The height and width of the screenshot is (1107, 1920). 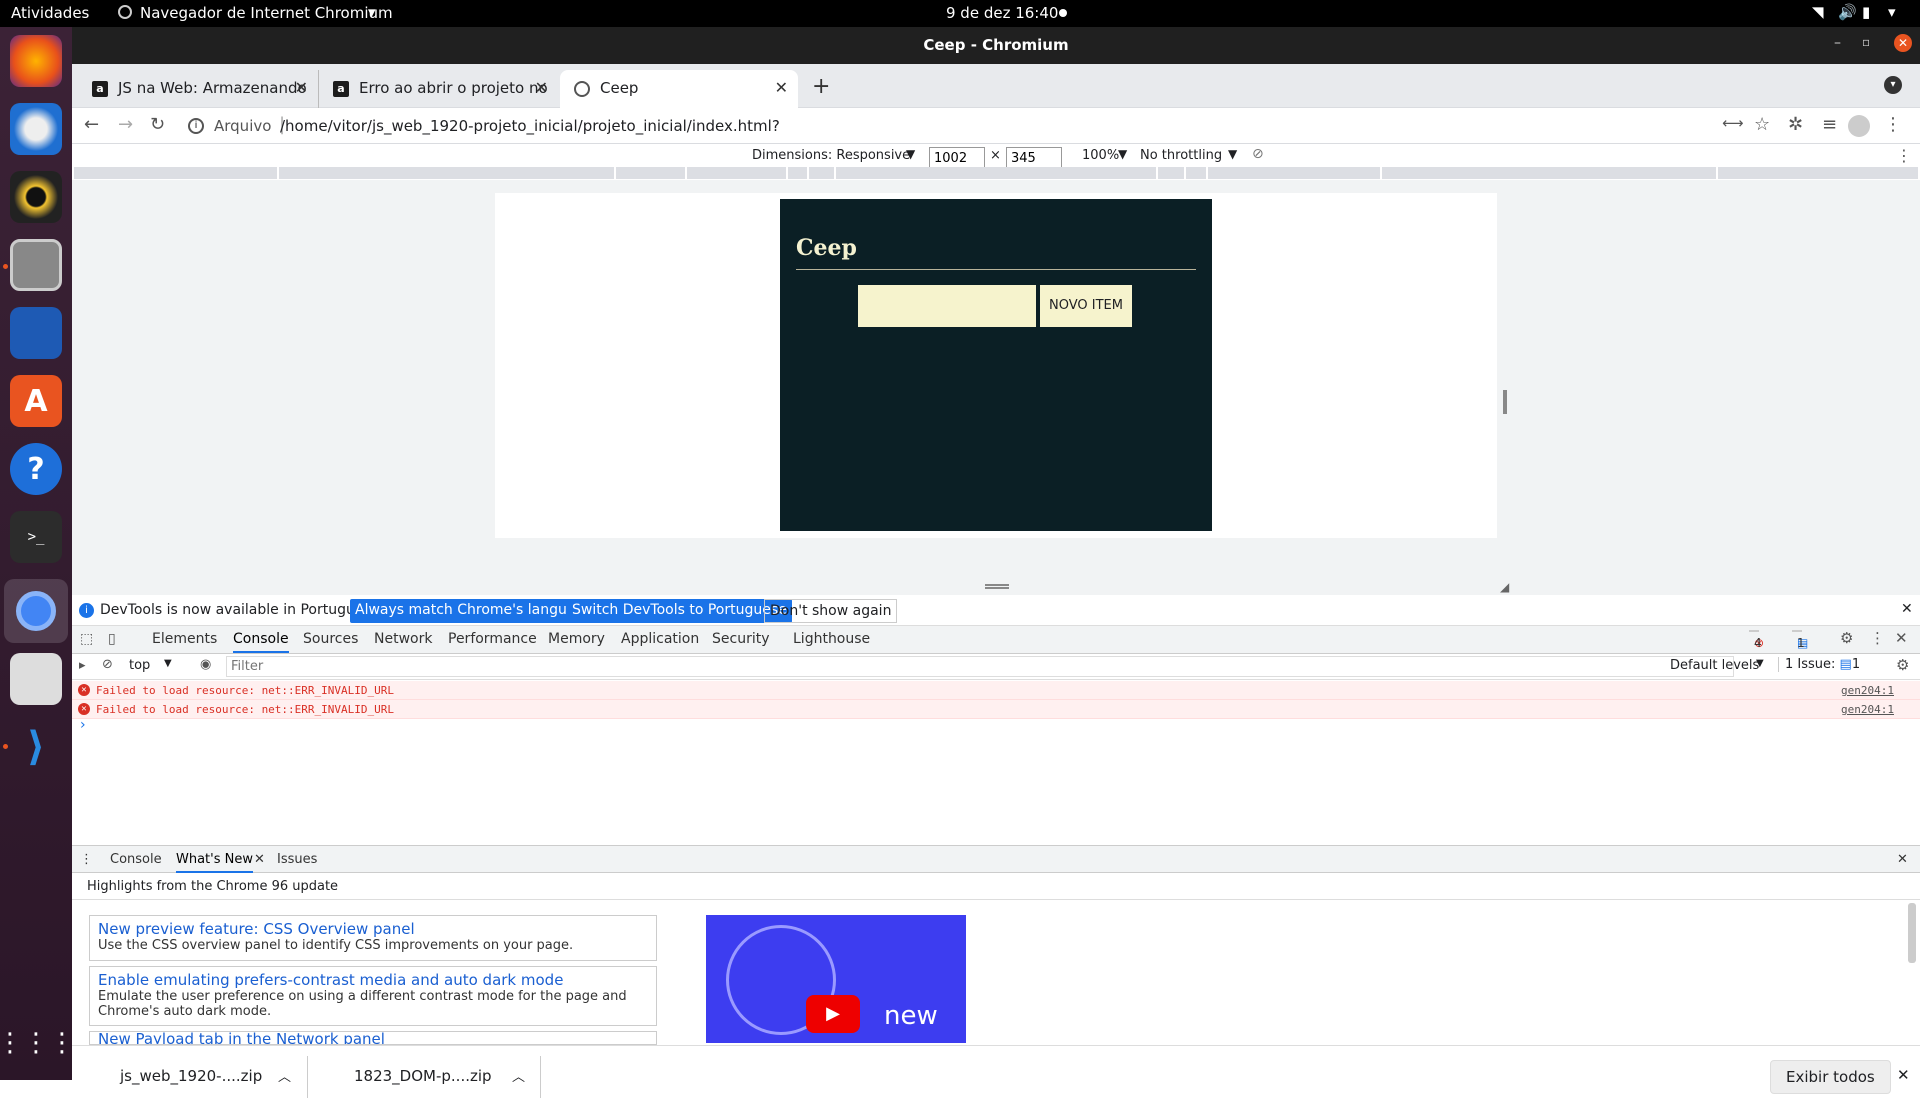 What do you see at coordinates (1877, 638) in the screenshot?
I see `devtools-menu-icon: ⋮` at bounding box center [1877, 638].